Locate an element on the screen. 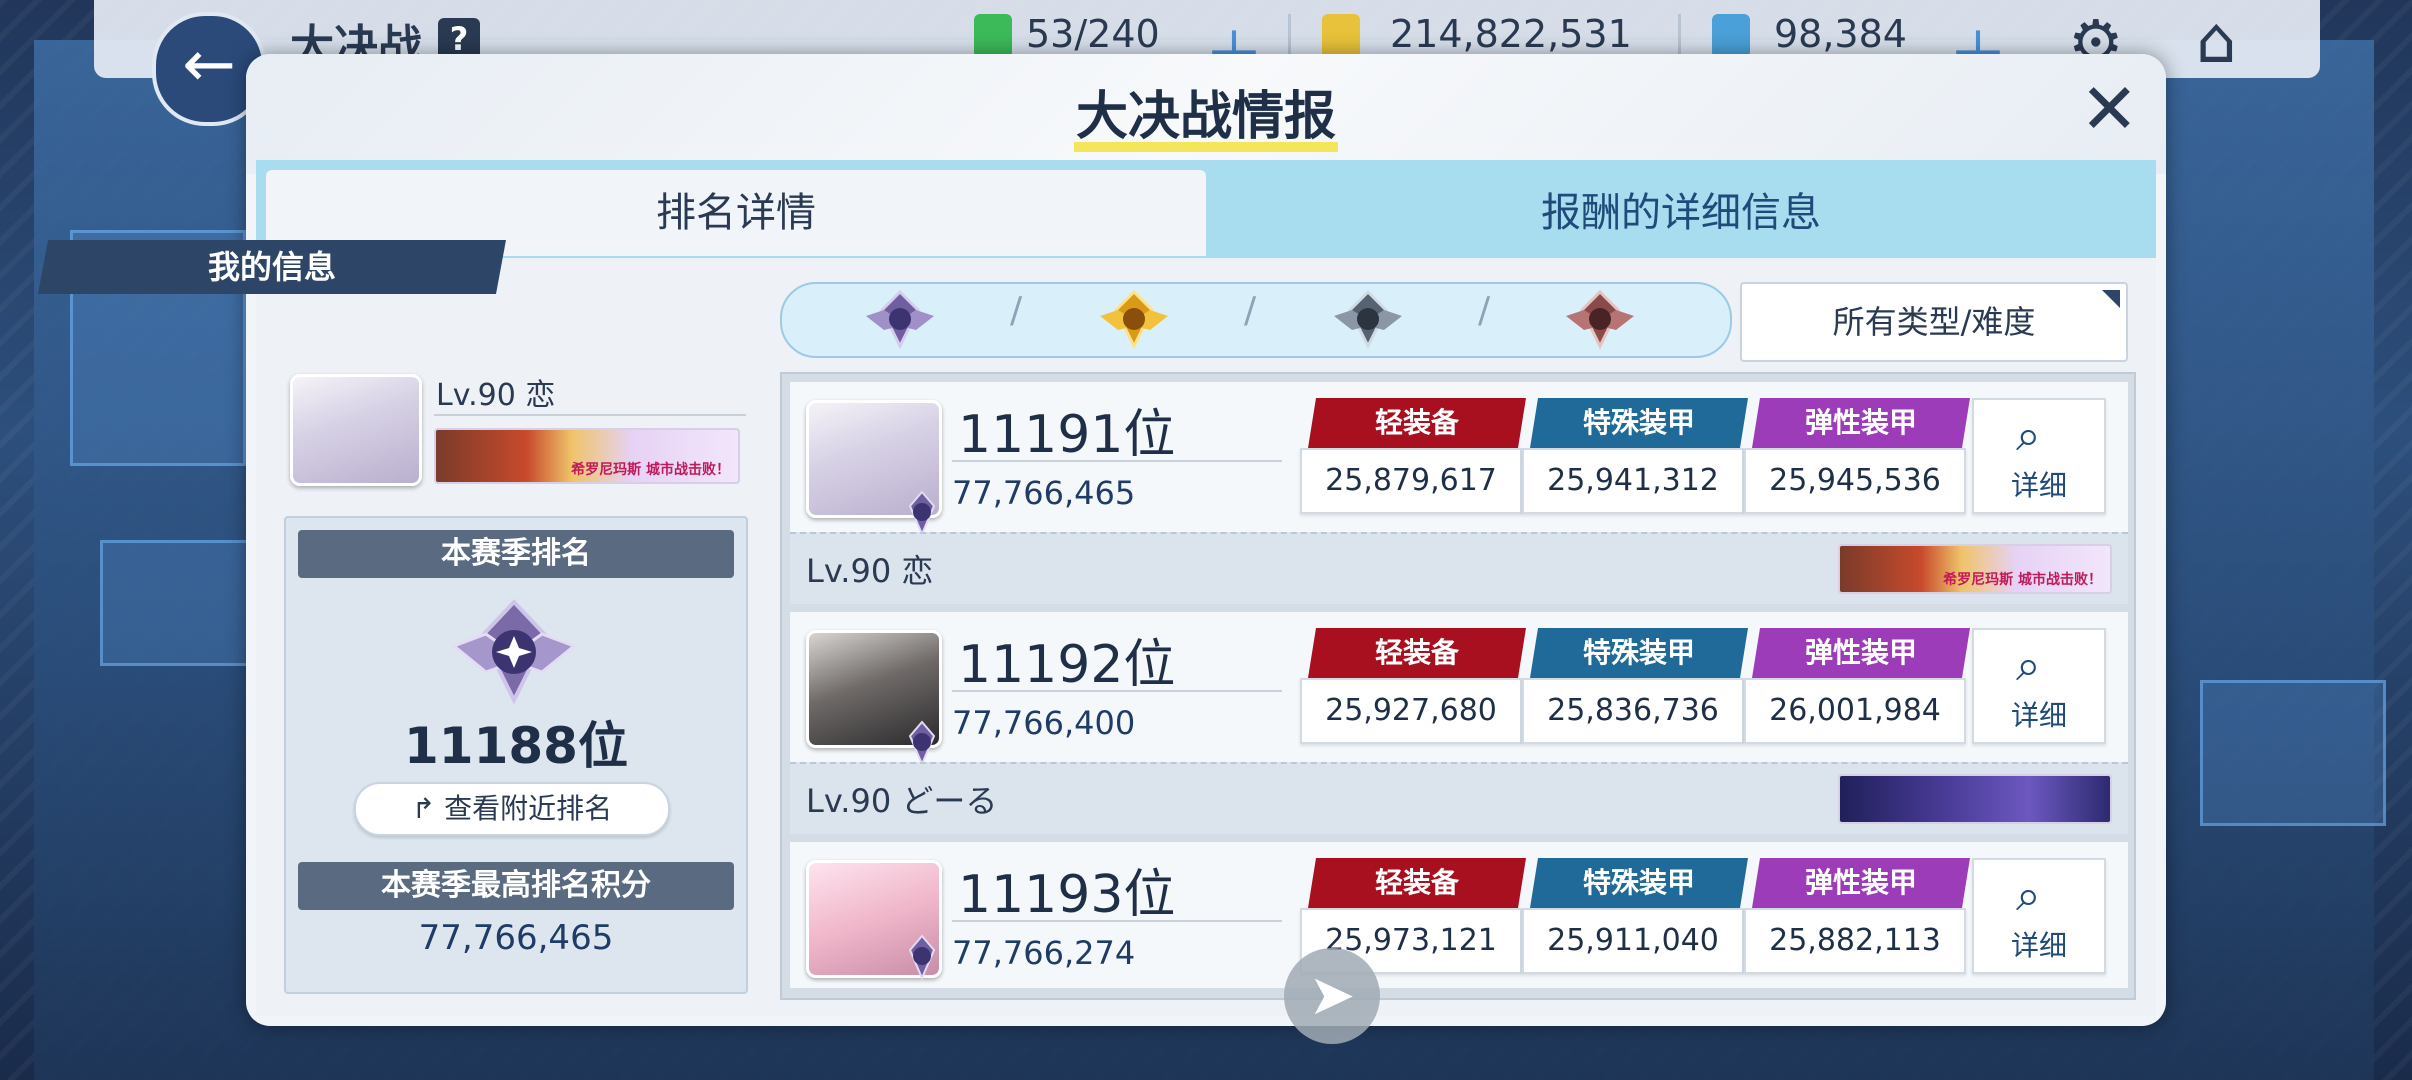 The width and height of the screenshot is (2412, 1080). gem-icon is located at coordinates (1731, 36).